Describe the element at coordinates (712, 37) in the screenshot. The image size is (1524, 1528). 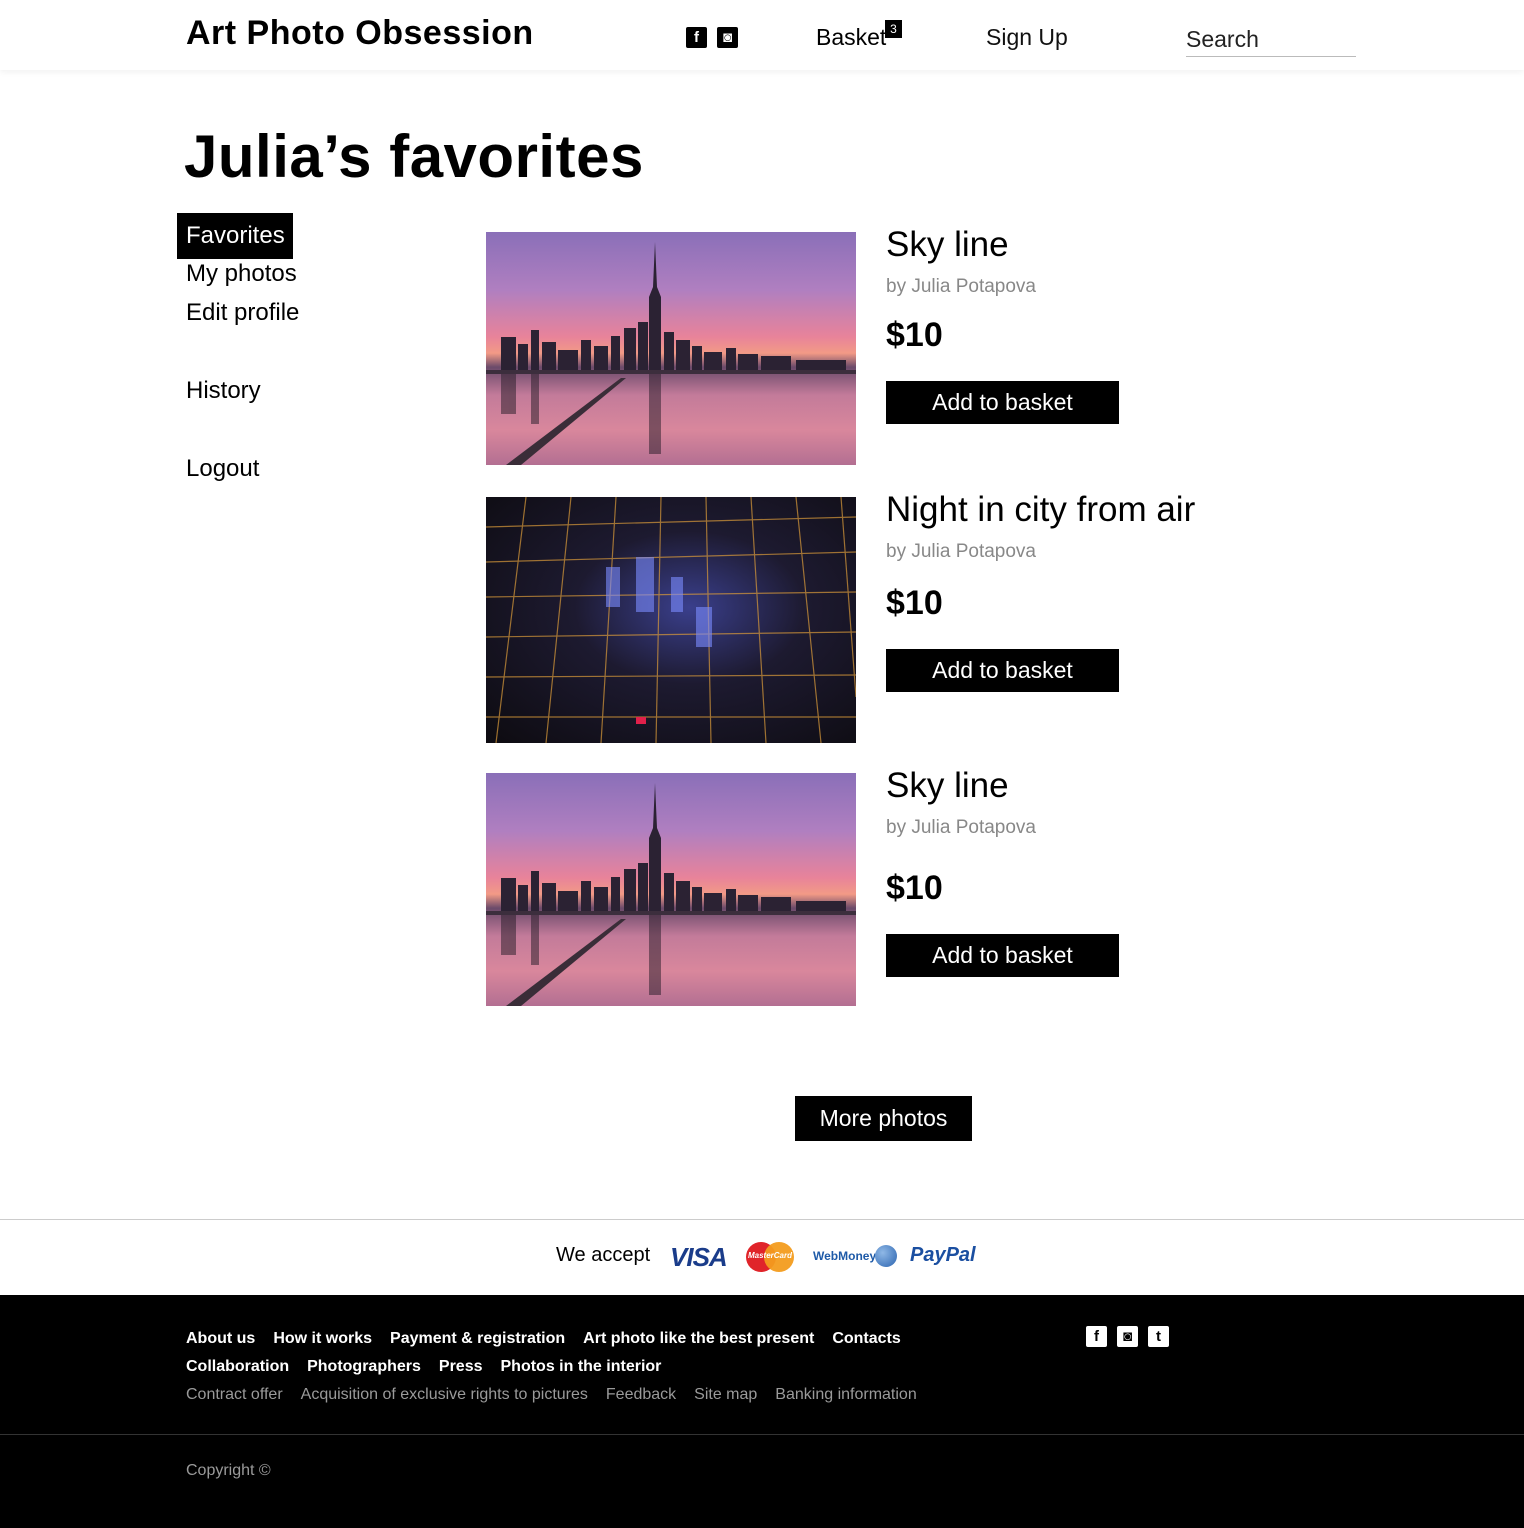
I see `header-social: f ◙` at that location.